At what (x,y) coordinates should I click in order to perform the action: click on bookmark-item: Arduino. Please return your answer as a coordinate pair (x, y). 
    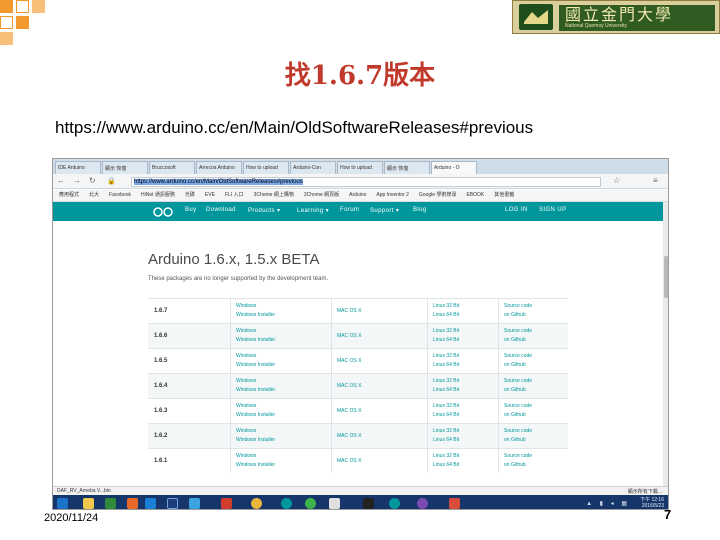
    Looking at the image, I should click on (357, 195).